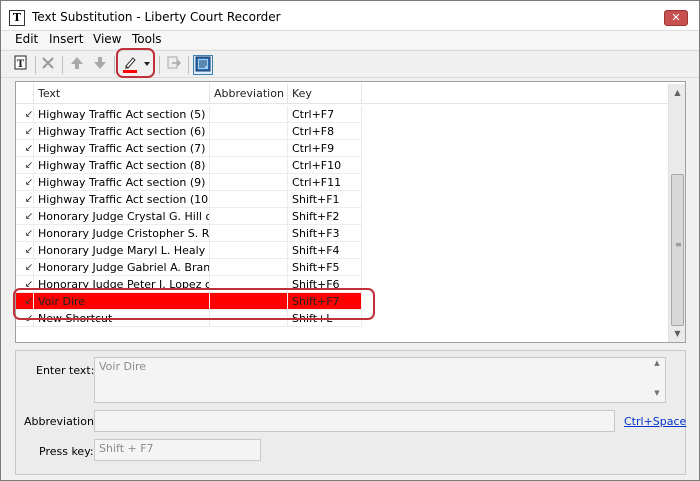 This screenshot has width=700, height=481. I want to click on scroll-thumb: ≡, so click(677, 250).